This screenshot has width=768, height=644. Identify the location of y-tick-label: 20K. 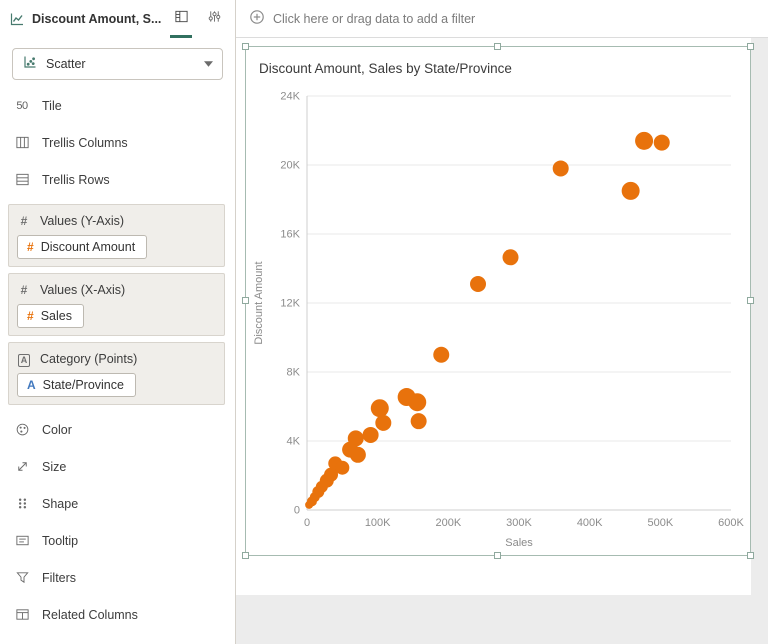
(290, 166).